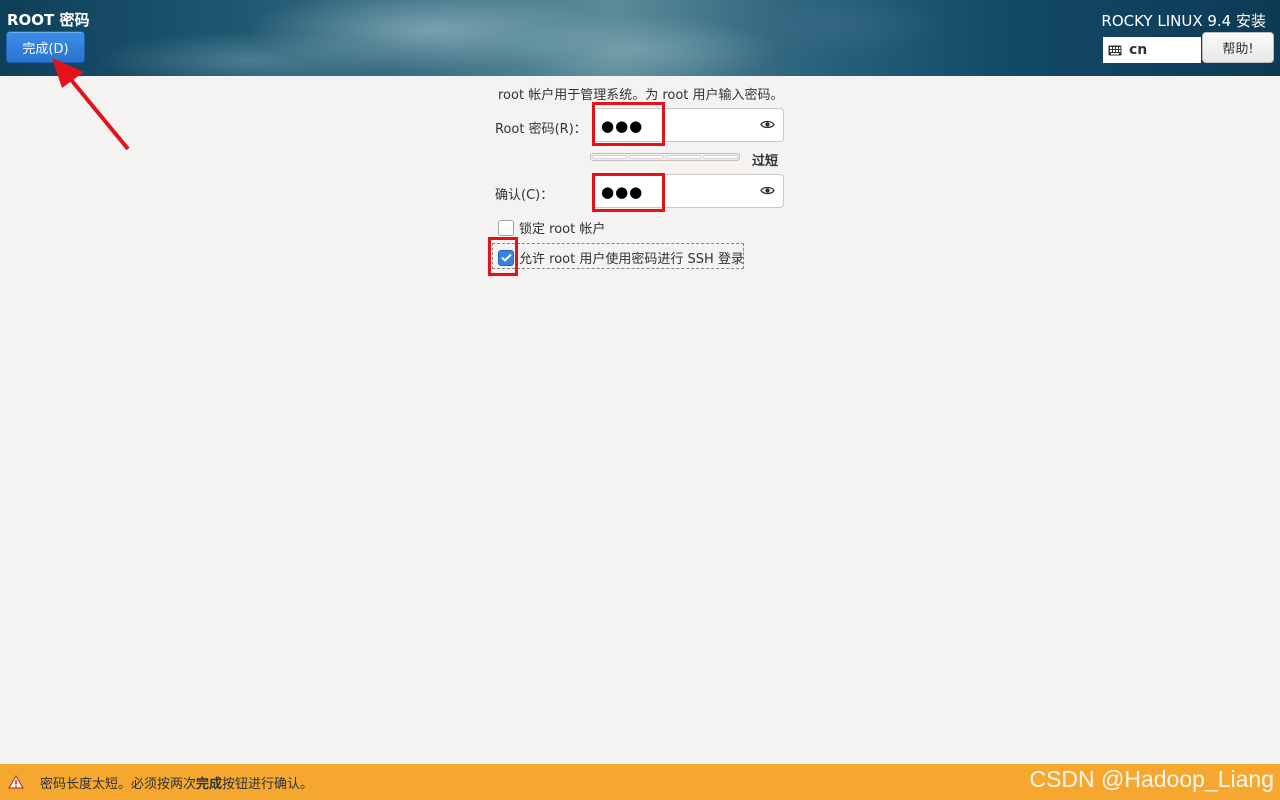 The height and width of the screenshot is (800, 1280). What do you see at coordinates (688, 191) in the screenshot?
I see `confirm-password-field: ●●●` at bounding box center [688, 191].